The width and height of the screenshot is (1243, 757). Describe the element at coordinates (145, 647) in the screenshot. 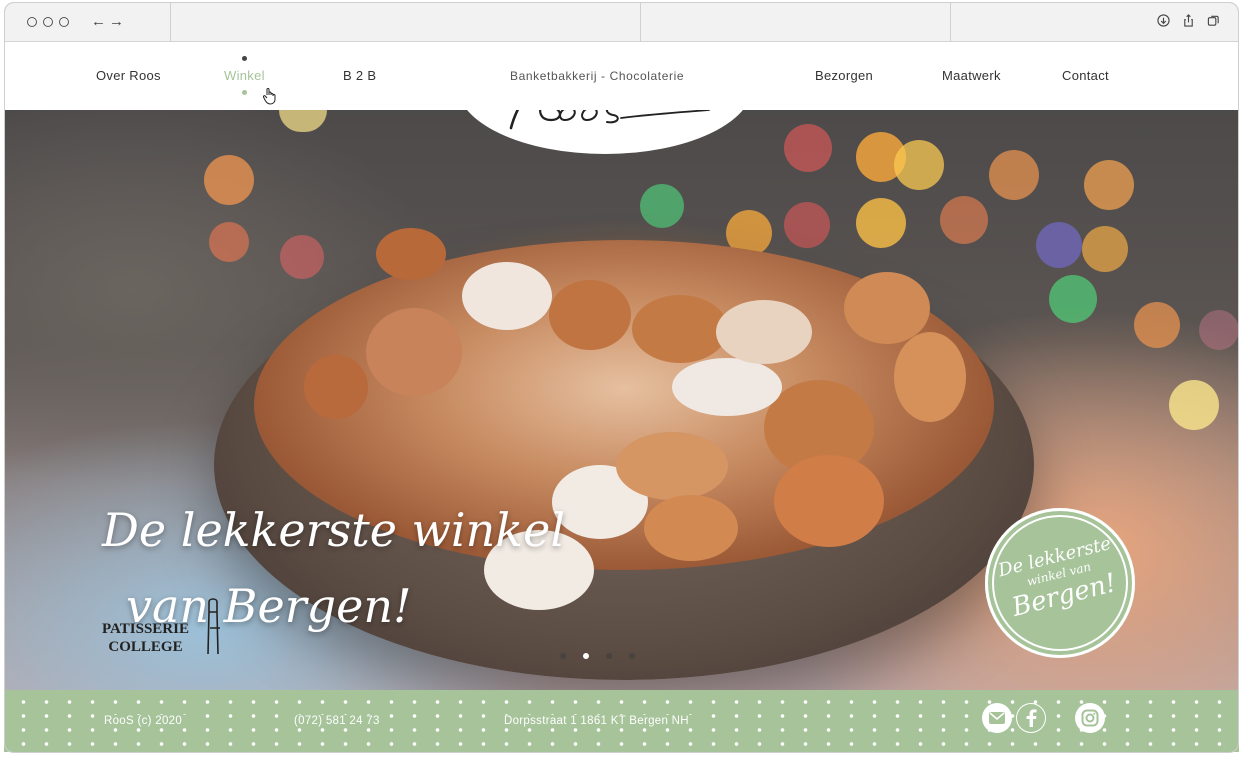

I see `partner-logo-line-2: COLLEGE` at that location.